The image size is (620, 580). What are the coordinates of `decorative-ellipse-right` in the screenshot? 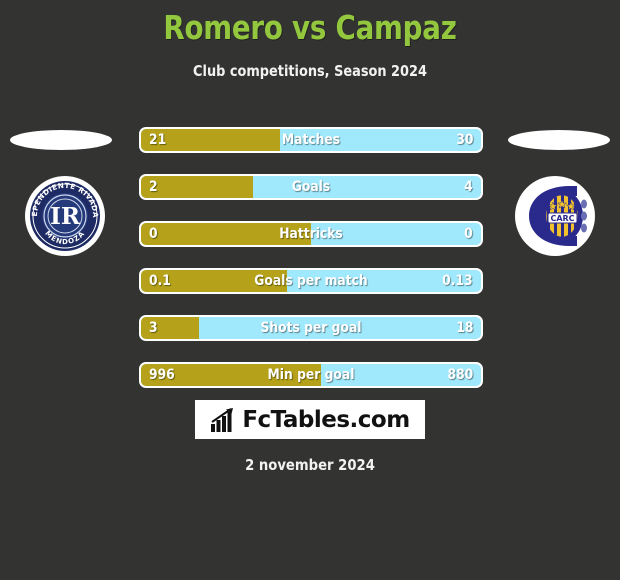 It's located at (559, 140).